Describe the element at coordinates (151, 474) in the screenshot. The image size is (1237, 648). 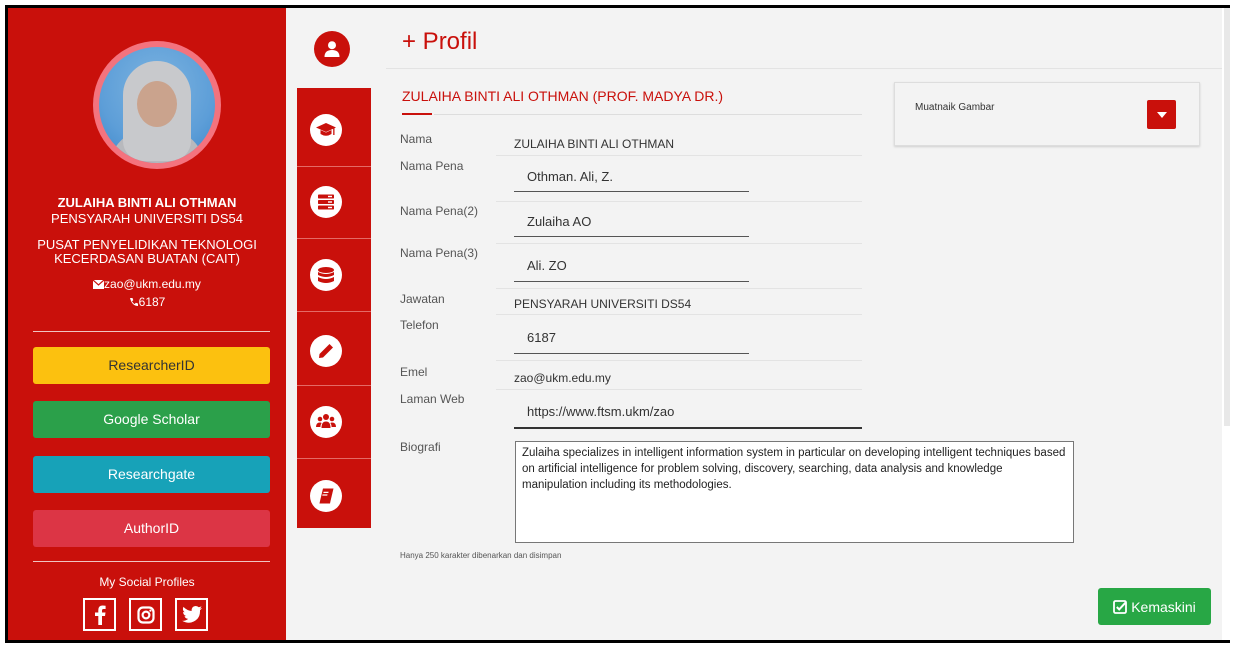
I see `researchgate-button: Researchgate` at that location.